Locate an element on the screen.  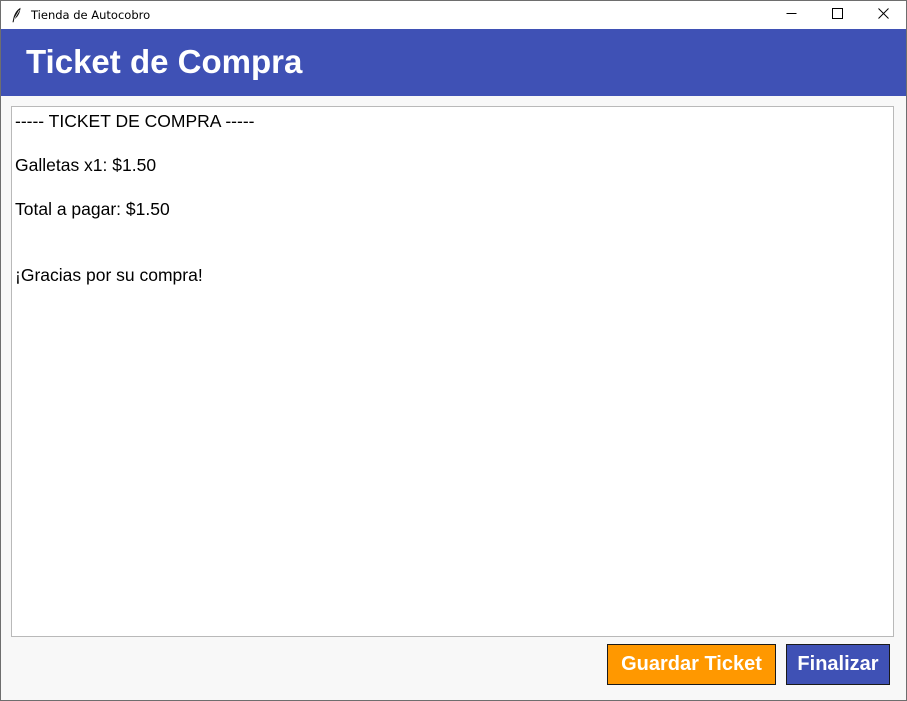
minimize-button is located at coordinates (791, 15).